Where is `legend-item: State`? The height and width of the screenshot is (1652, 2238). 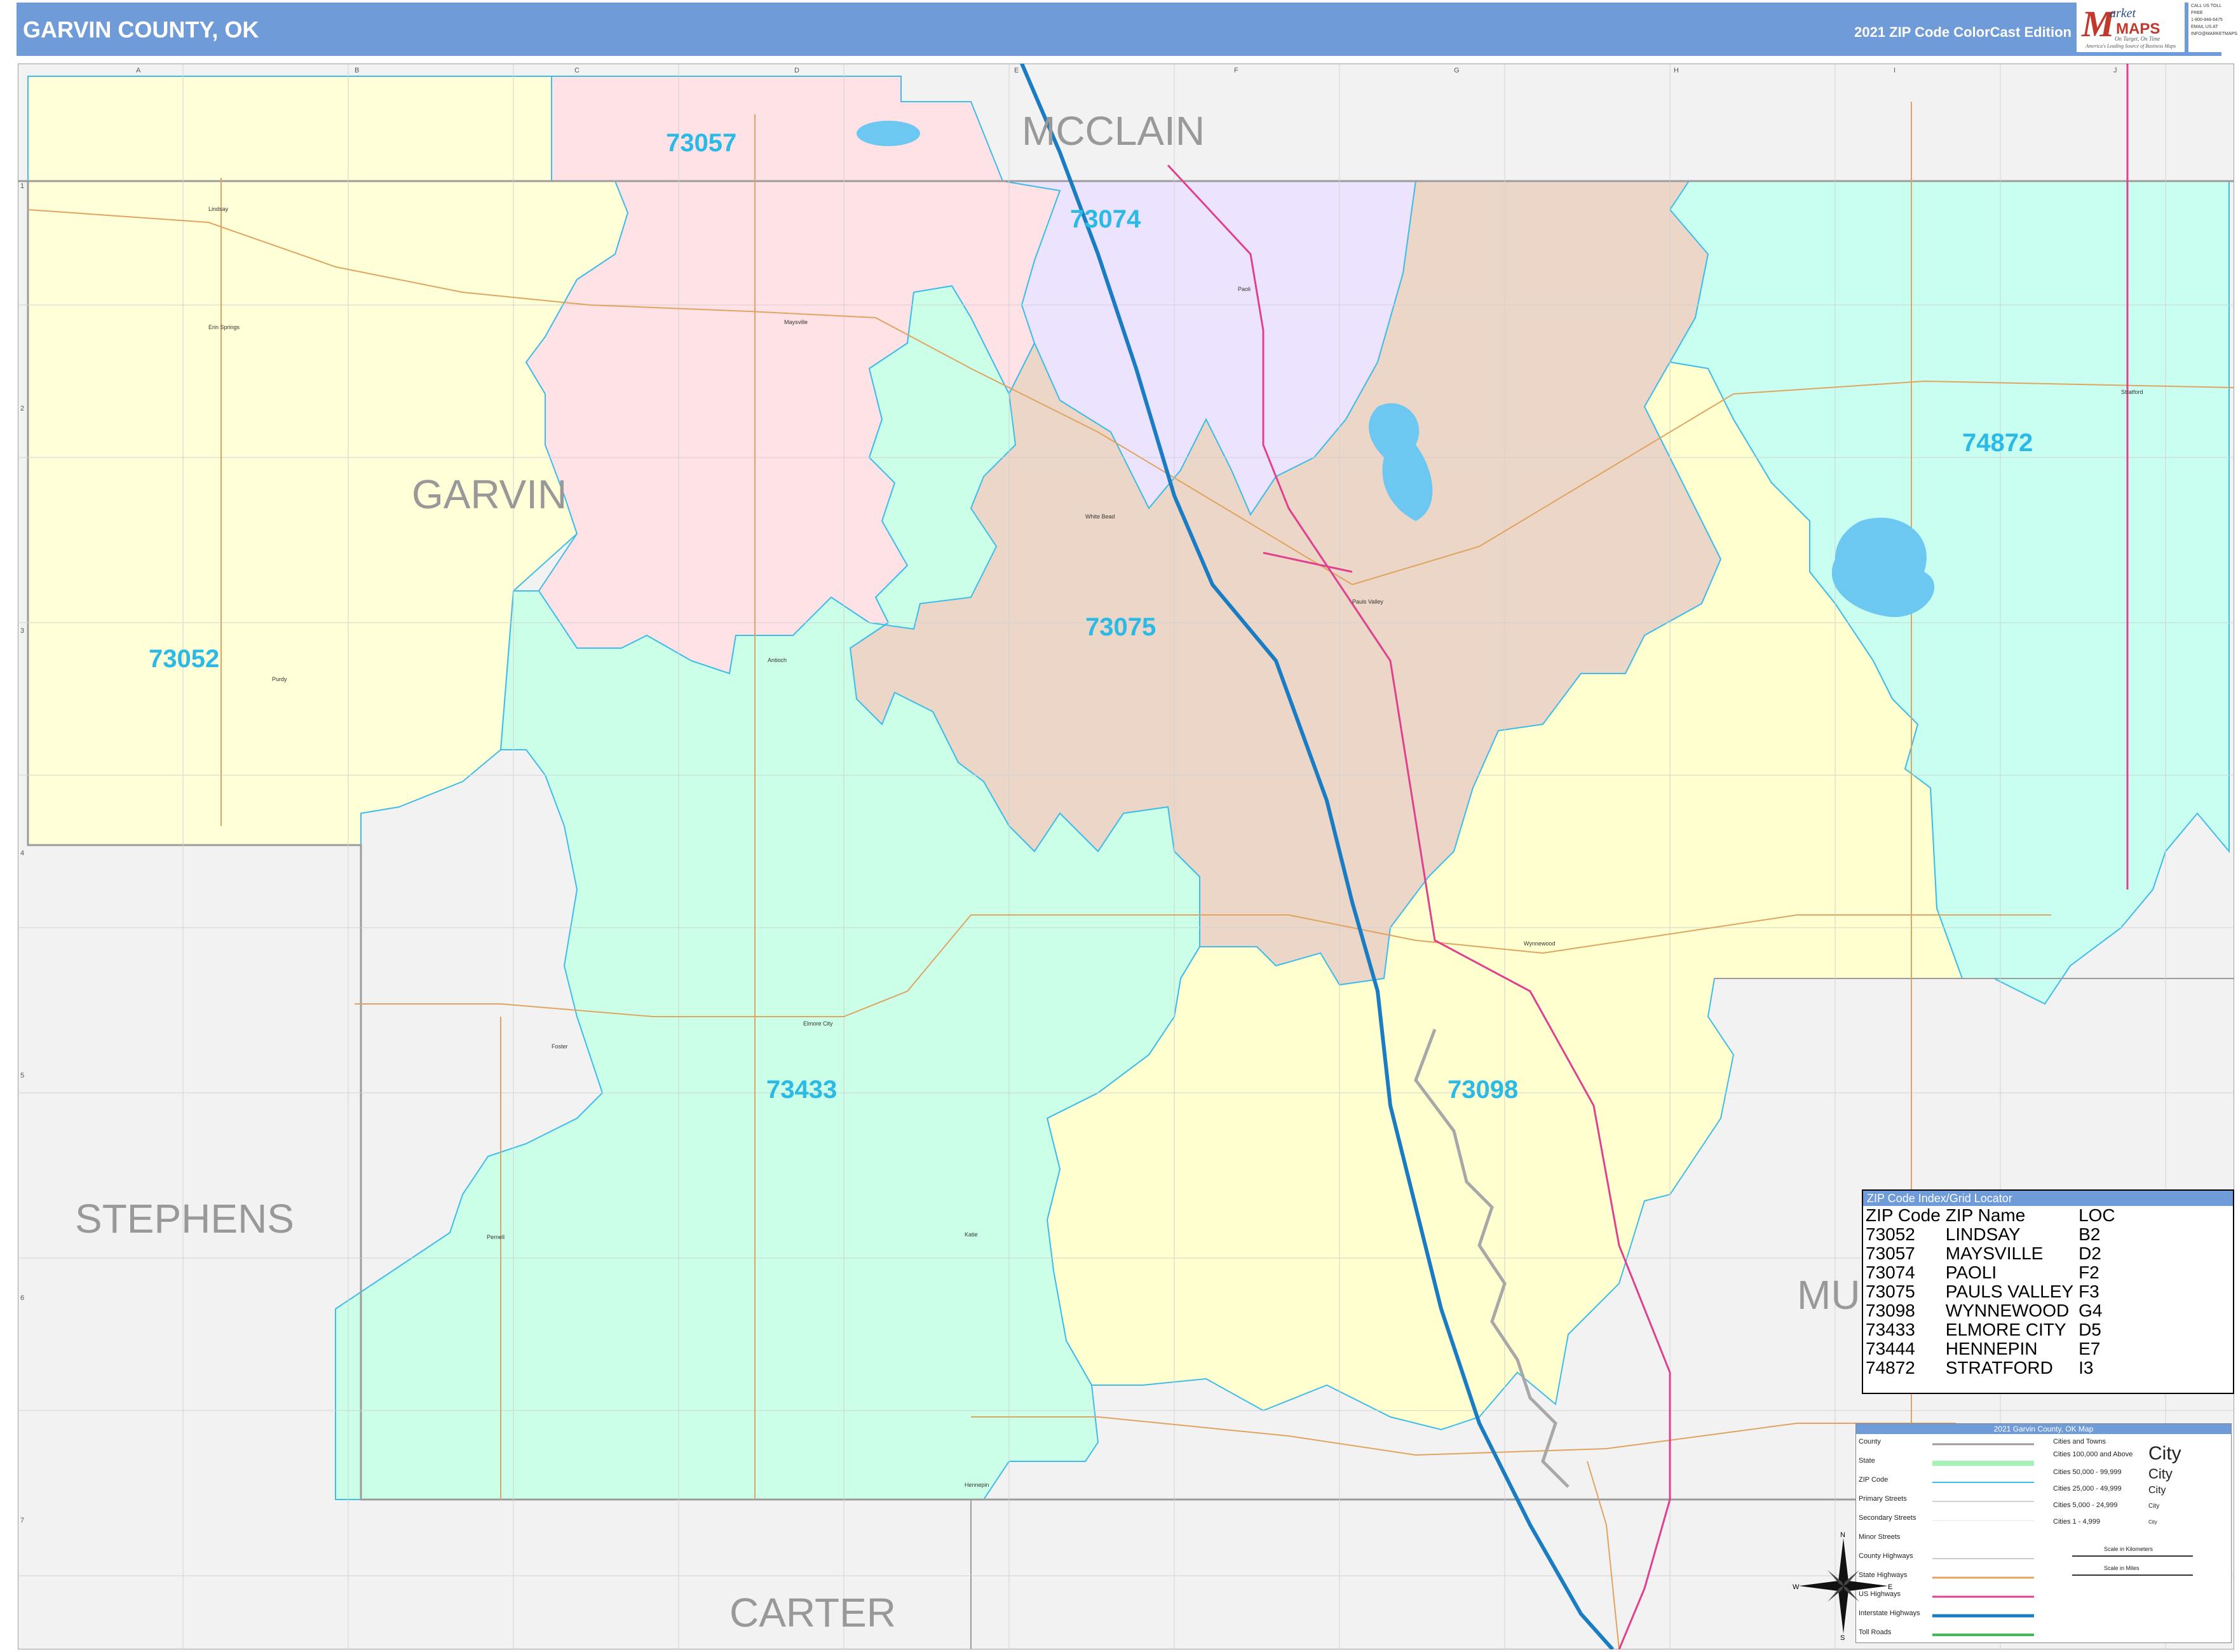
legend-item: State is located at coordinates (1867, 1461).